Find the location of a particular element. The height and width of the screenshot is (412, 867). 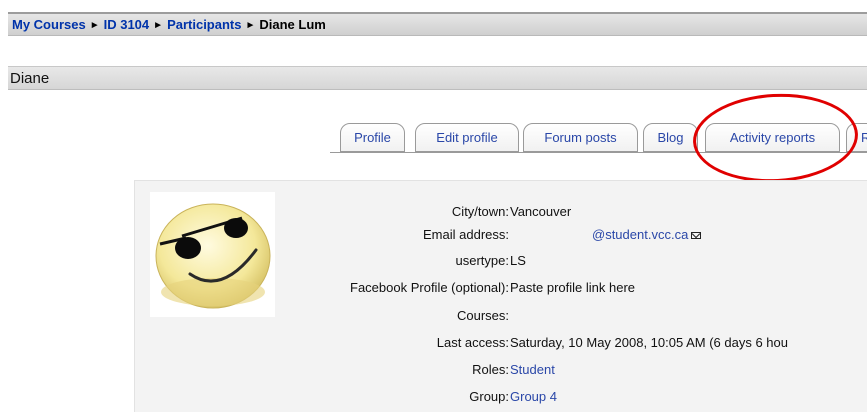

tab-reports-partial: R is located at coordinates (856, 137).